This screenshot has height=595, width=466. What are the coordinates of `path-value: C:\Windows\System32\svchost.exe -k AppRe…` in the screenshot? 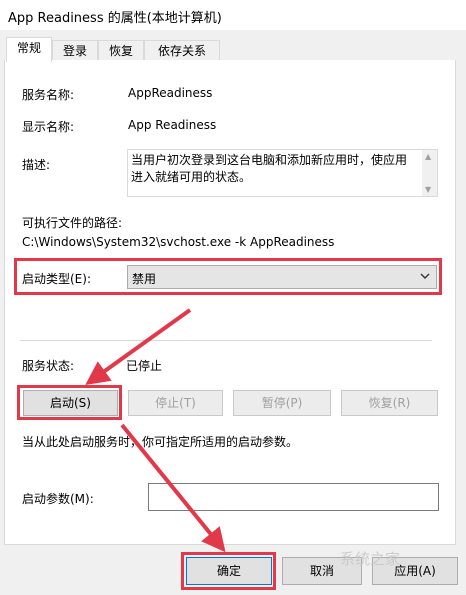 It's located at (178, 242).